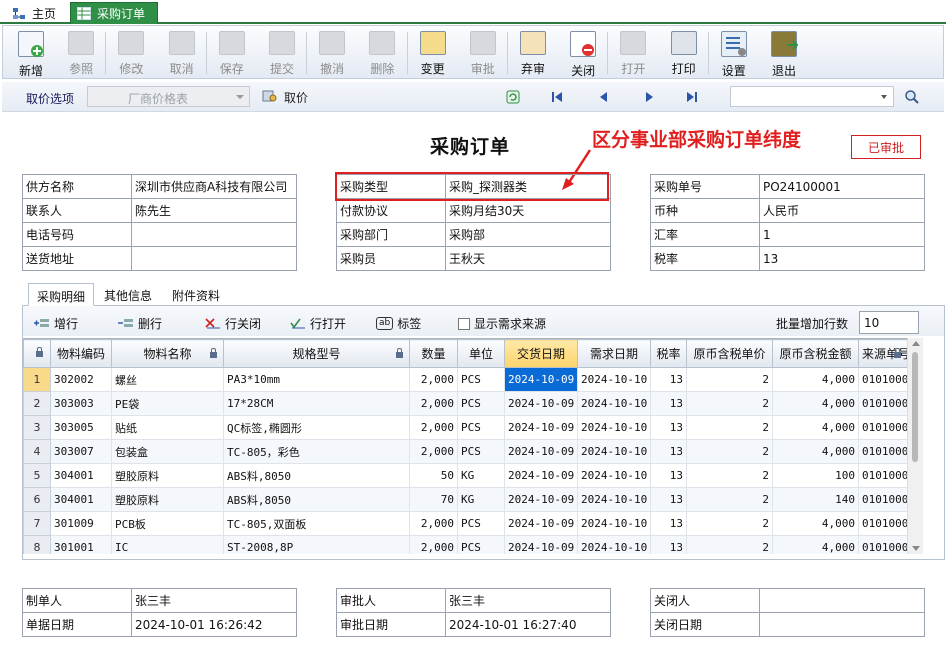 The width and height of the screenshot is (946, 659). Describe the element at coordinates (481, 353) in the screenshot. I see `column-header: 单位` at that location.